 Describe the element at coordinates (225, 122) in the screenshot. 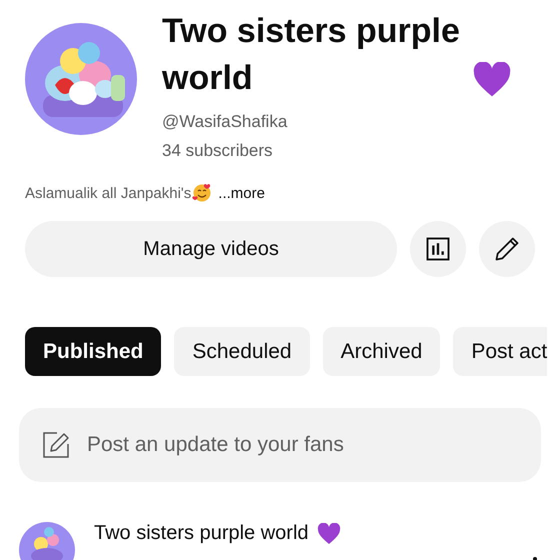

I see `channel-handle: @WasifaShafika` at that location.